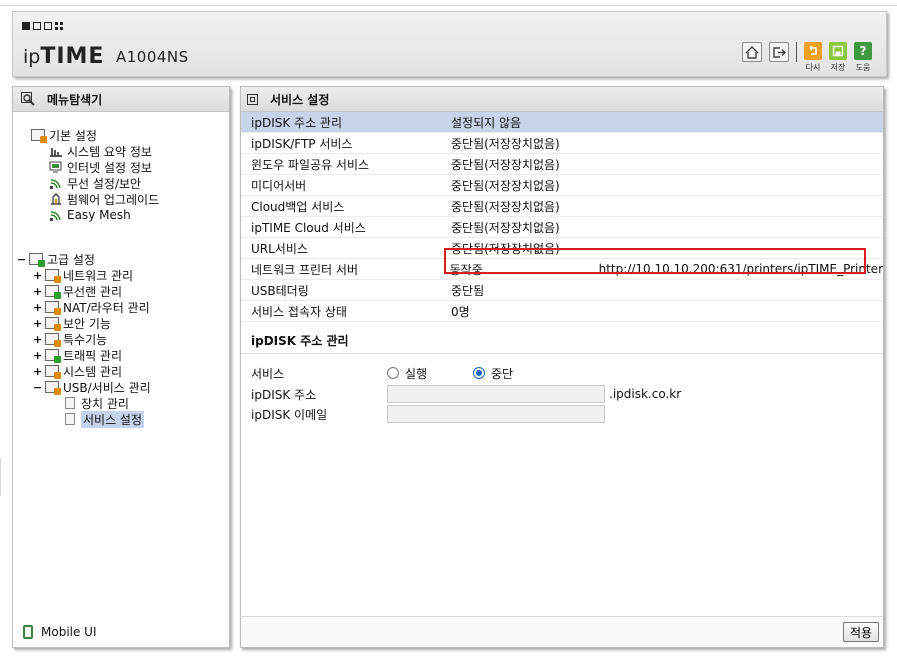 This screenshot has width=897, height=668. What do you see at coordinates (63, 56) in the screenshot?
I see `brand-logo: ipTIME` at bounding box center [63, 56].